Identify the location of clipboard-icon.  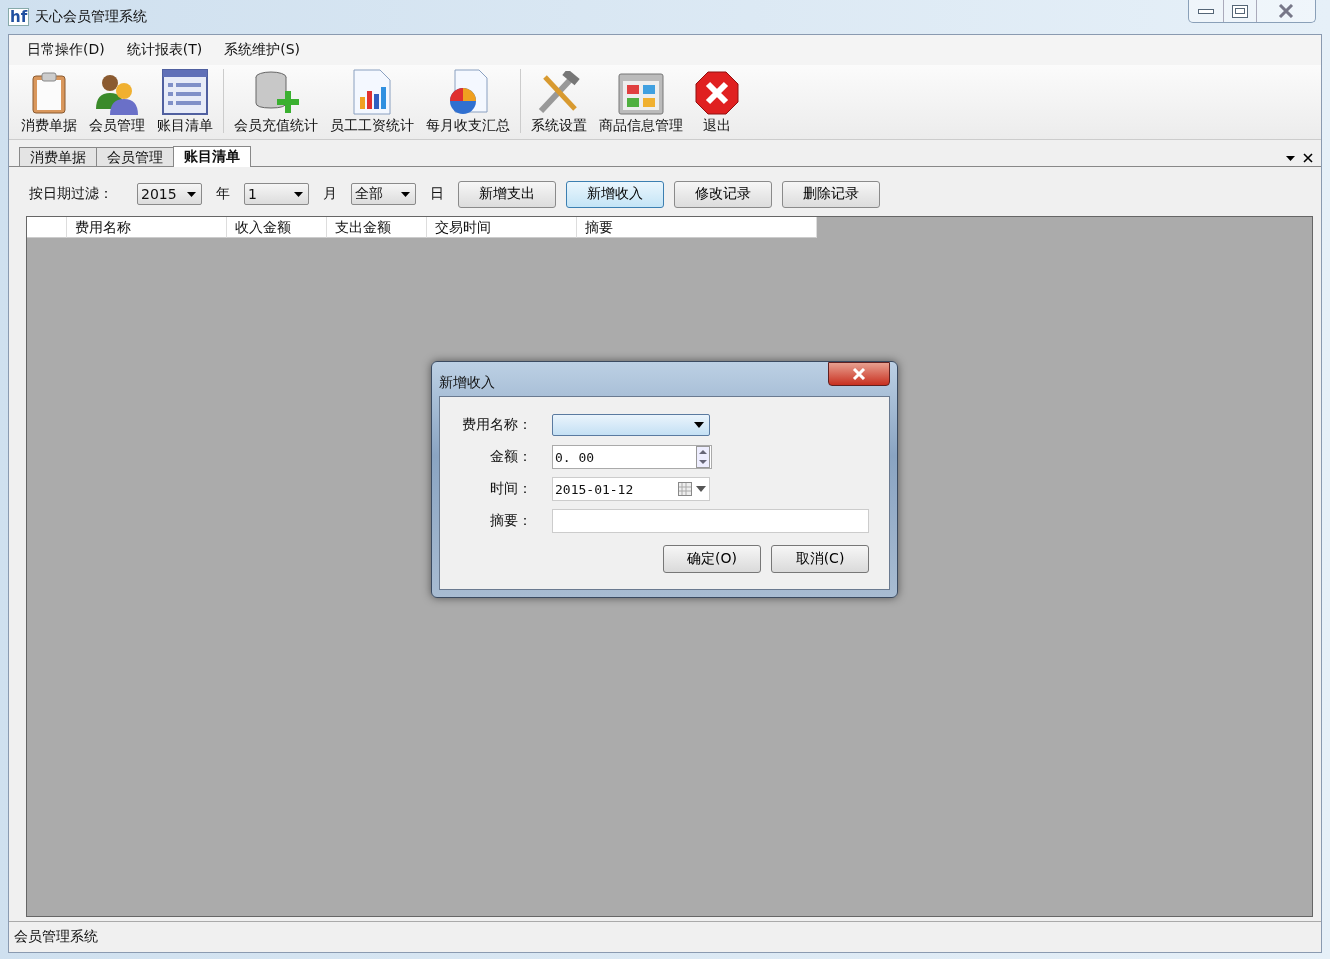
(49, 93).